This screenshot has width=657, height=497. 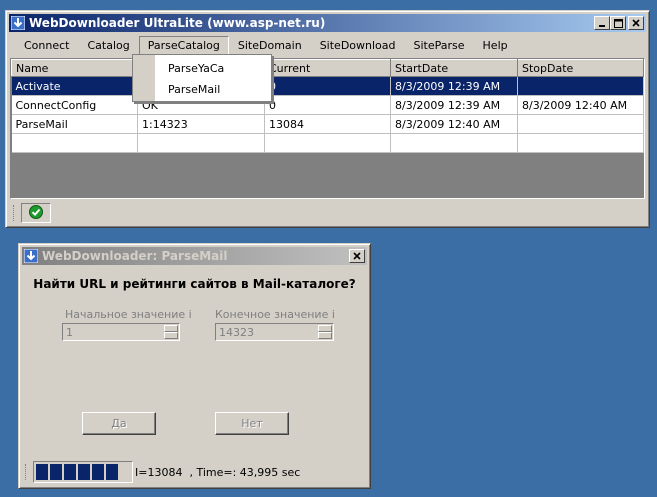 I want to click on start-value-stepper, so click(x=121, y=332).